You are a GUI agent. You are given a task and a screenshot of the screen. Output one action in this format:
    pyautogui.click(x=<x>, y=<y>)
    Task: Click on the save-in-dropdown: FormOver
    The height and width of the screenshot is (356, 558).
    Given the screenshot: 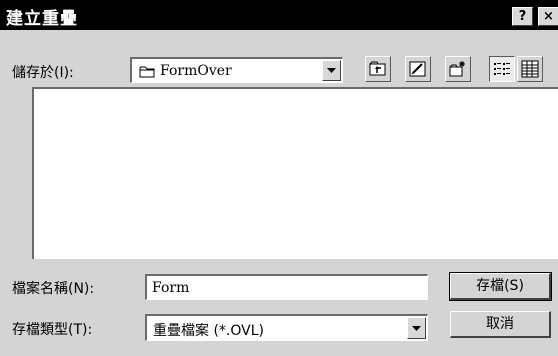 What is the action you would take?
    pyautogui.click(x=236, y=70)
    